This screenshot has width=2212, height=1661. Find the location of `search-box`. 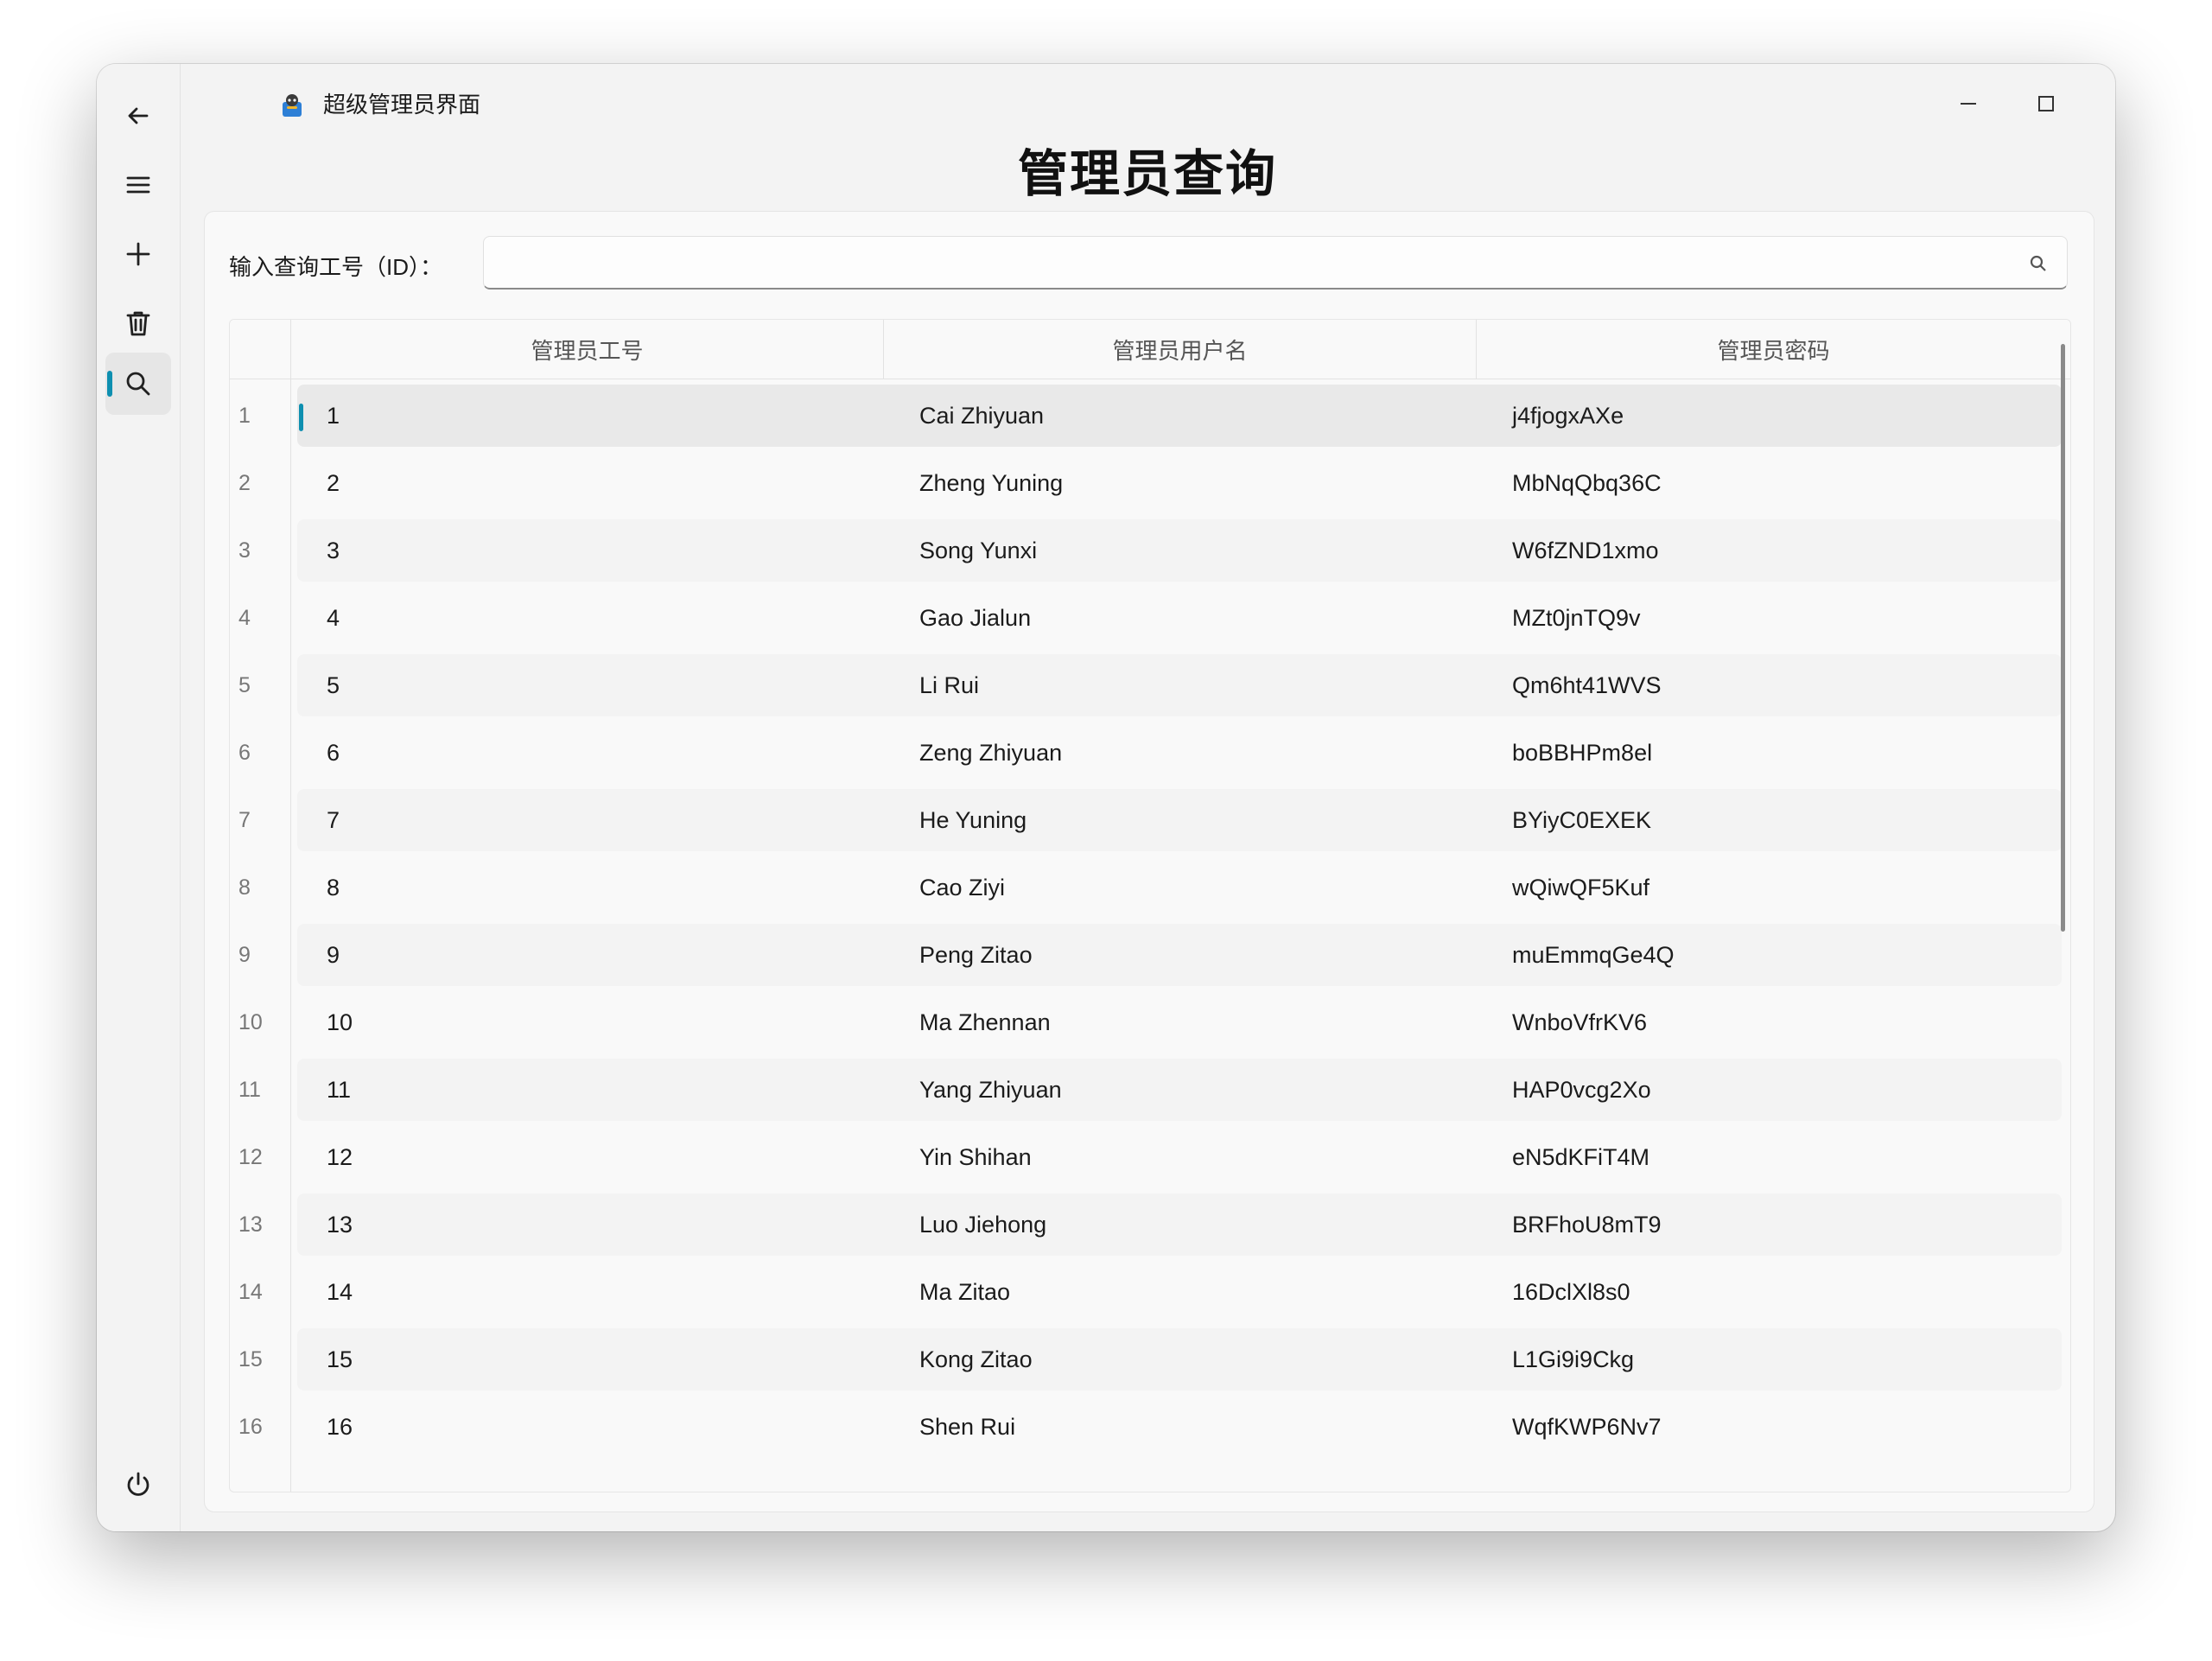

search-box is located at coordinates (1275, 263).